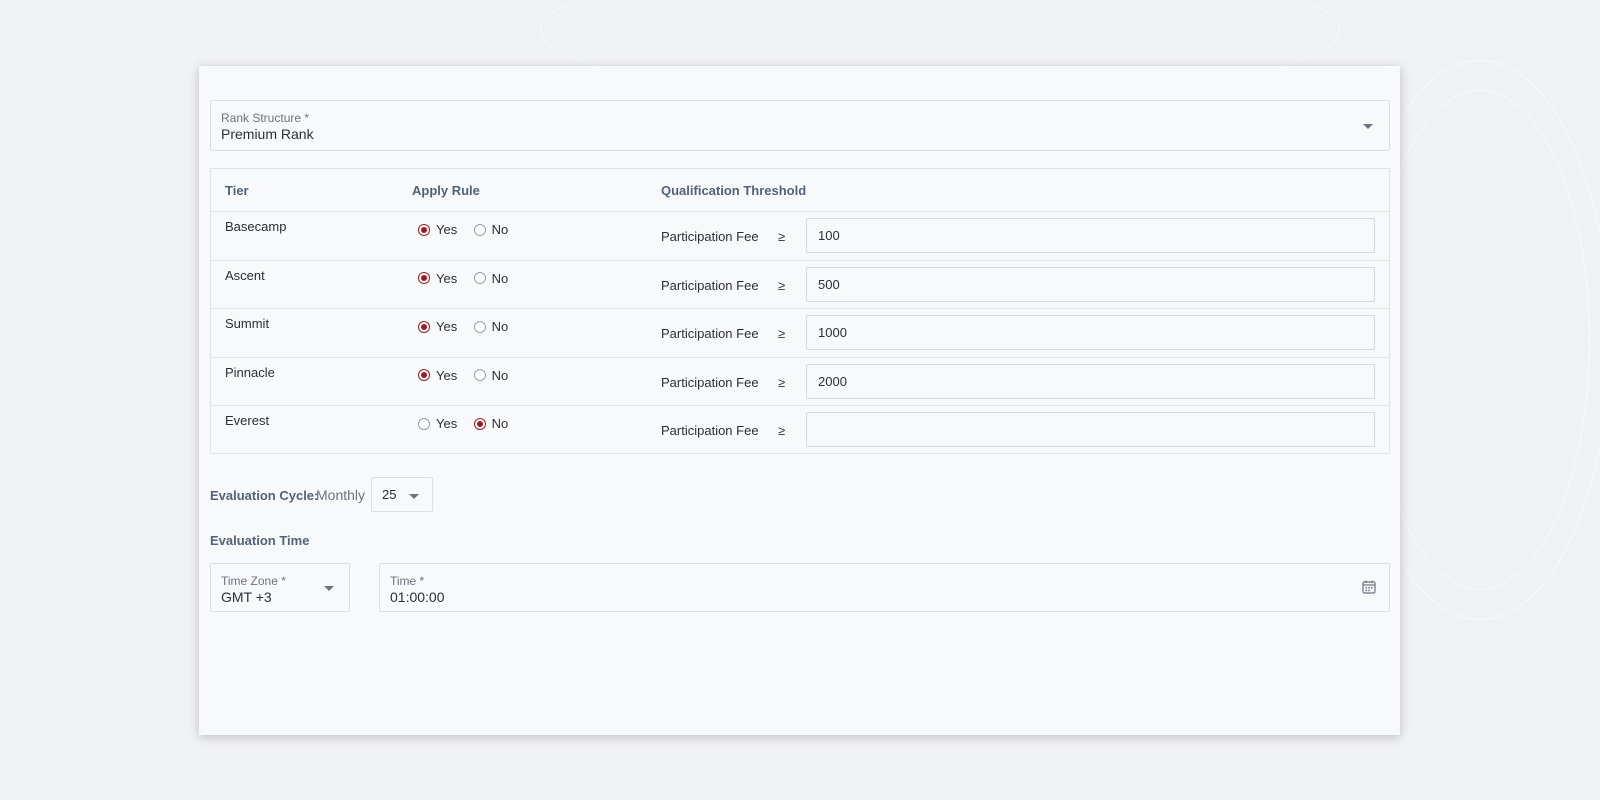 The image size is (1600, 800). Describe the element at coordinates (800, 235) in the screenshot. I see `table-row: Basecamp Yes No Participation Fee ≥` at that location.